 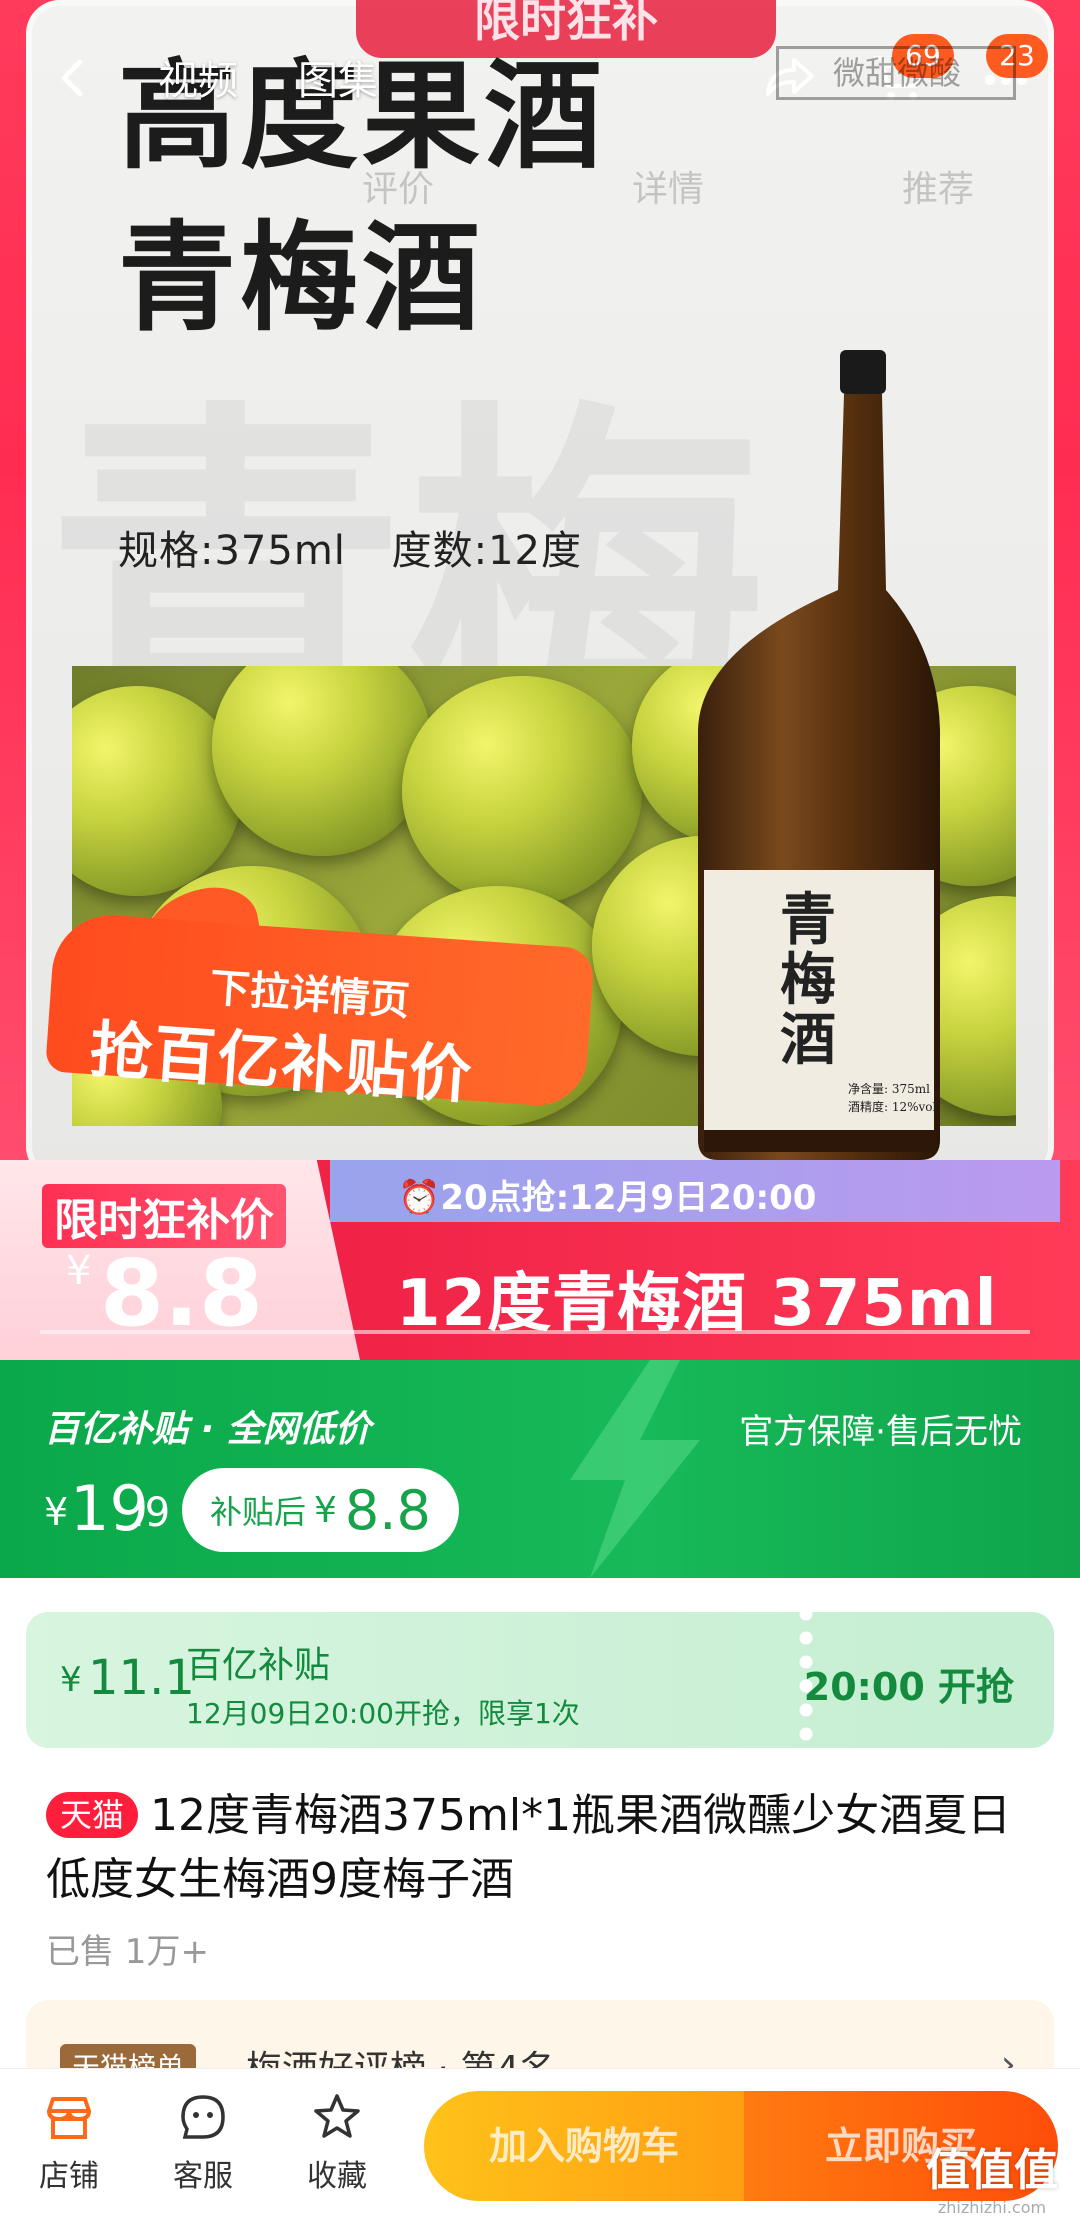 I want to click on subsidy-guarantee: 官方保障·售后无忧, so click(x=880, y=1432).